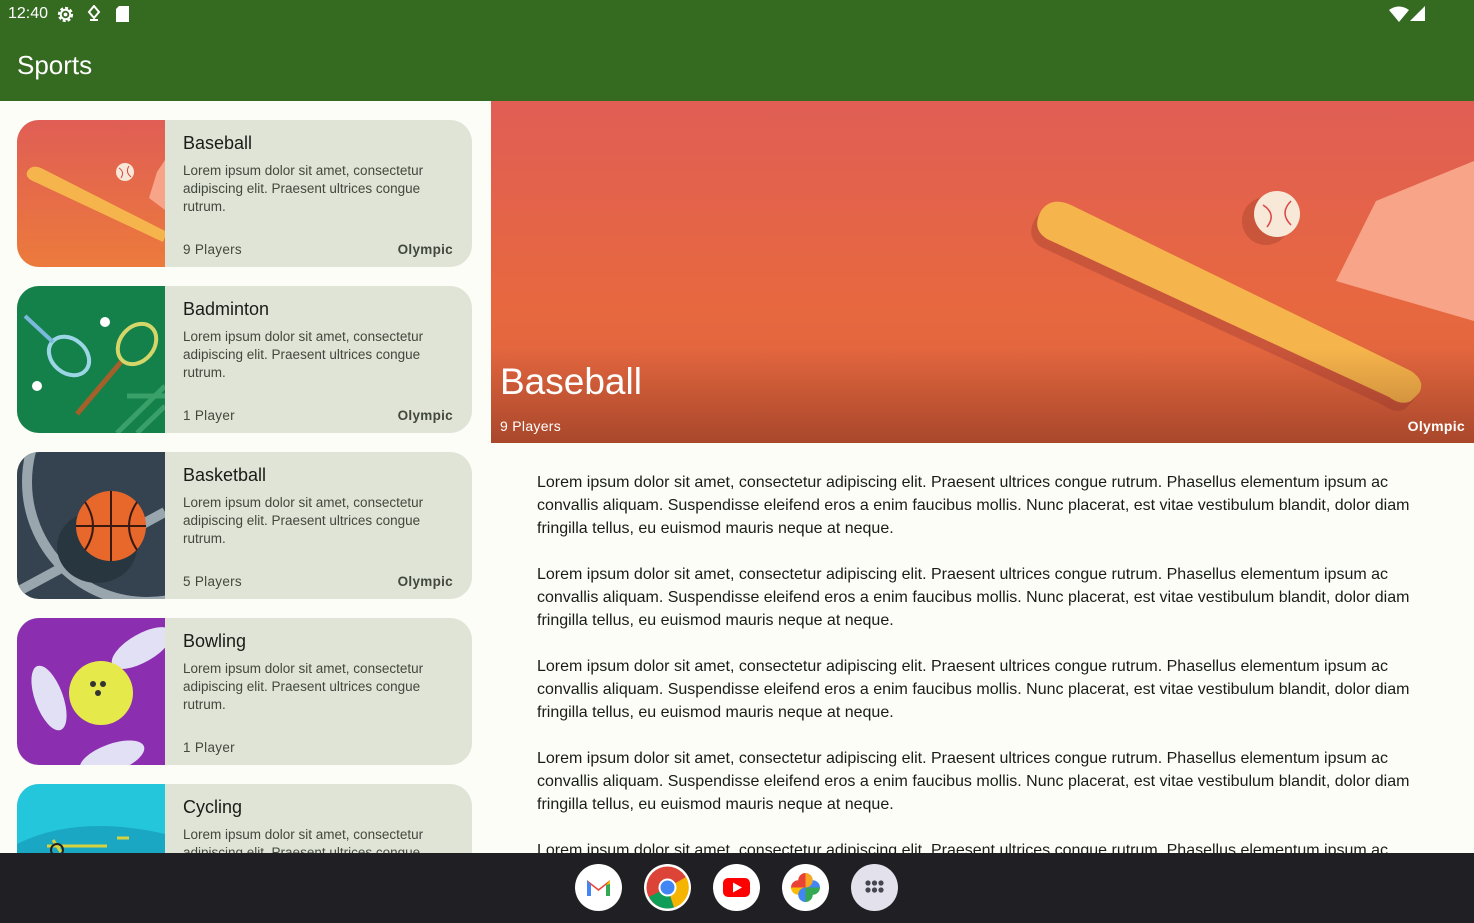  I want to click on app-drawer-icon, so click(874, 887).